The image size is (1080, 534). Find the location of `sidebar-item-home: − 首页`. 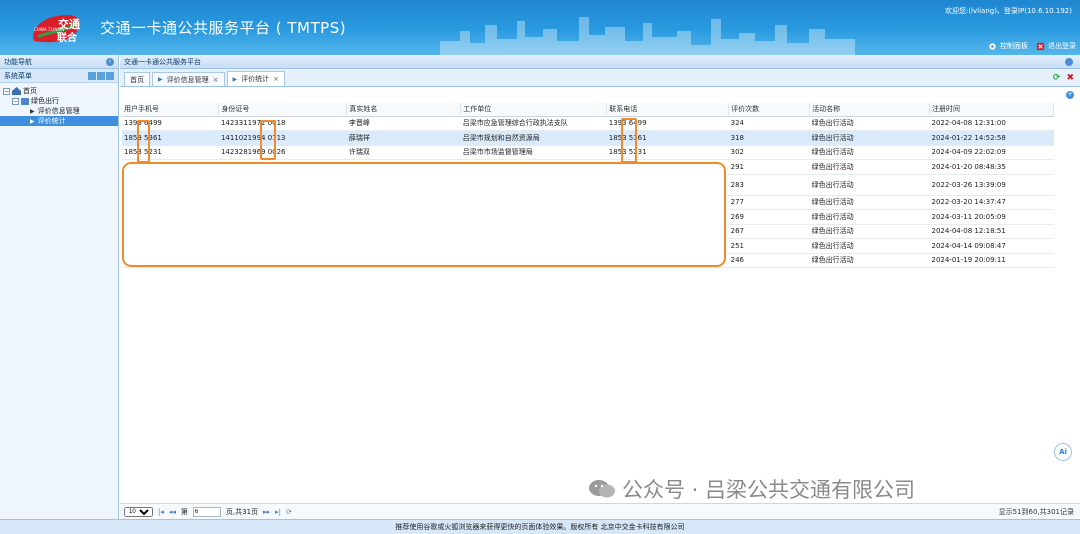

sidebar-item-home: − 首页 is located at coordinates (59, 91).